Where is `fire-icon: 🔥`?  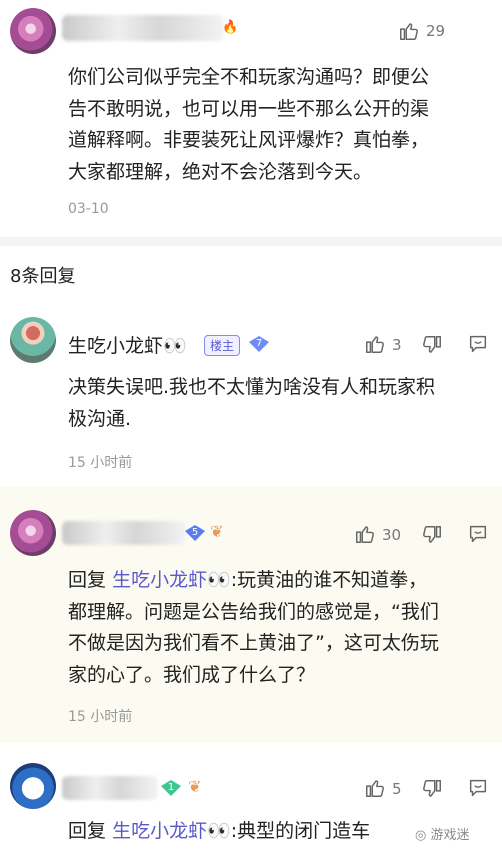
fire-icon: 🔥 is located at coordinates (230, 27).